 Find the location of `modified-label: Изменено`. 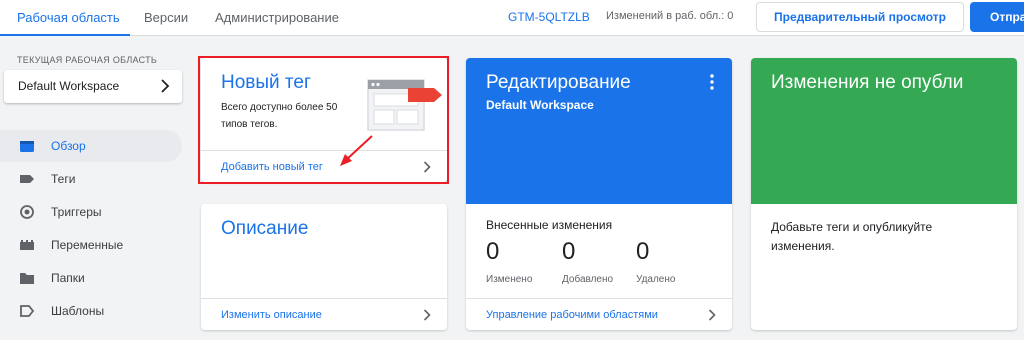

modified-label: Изменено is located at coordinates (509, 279).